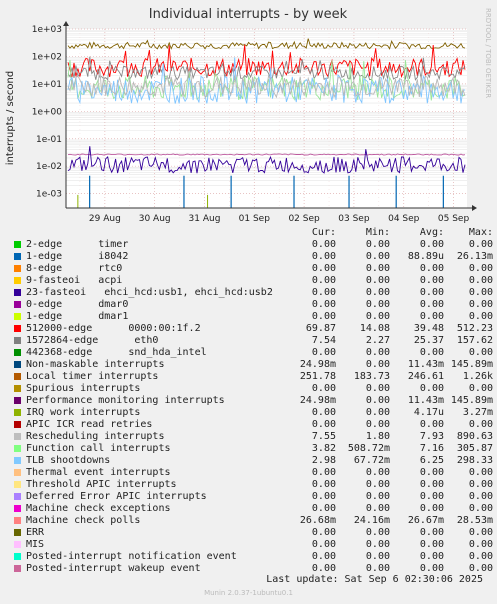  What do you see at coordinates (47, 57) in the screenshot?
I see `y-tick-label: 1e+02` at bounding box center [47, 57].